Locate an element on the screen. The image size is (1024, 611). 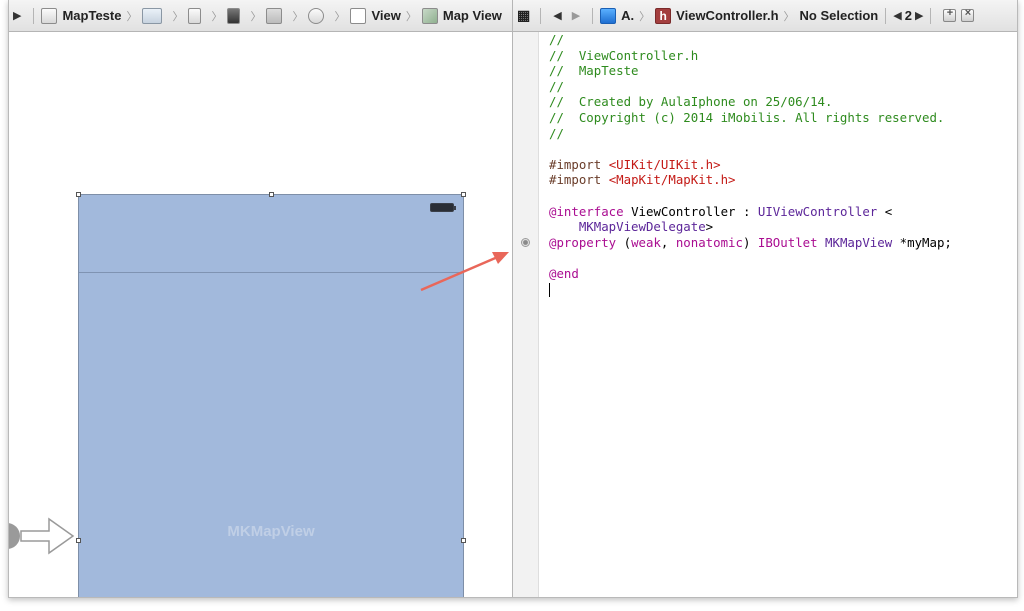
code-token: @end is located at coordinates (564, 273).